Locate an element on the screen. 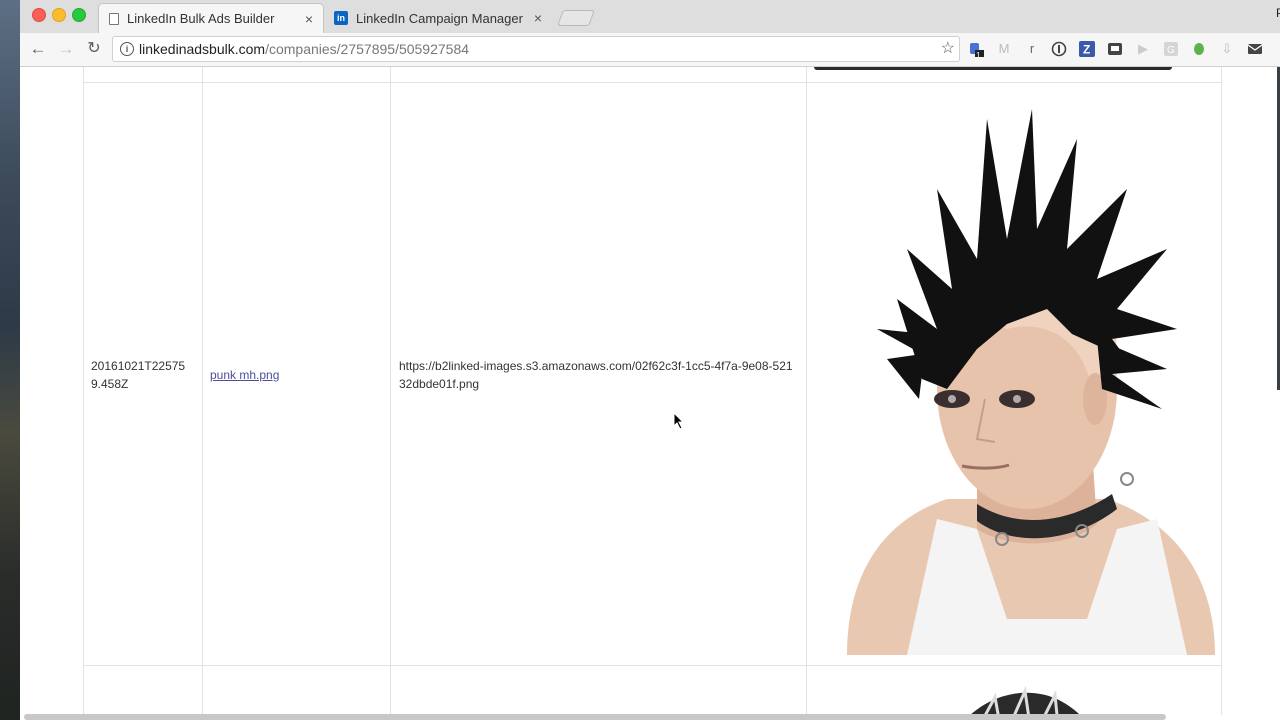  url-path: /companies/2757895/505927584 is located at coordinates (367, 49).